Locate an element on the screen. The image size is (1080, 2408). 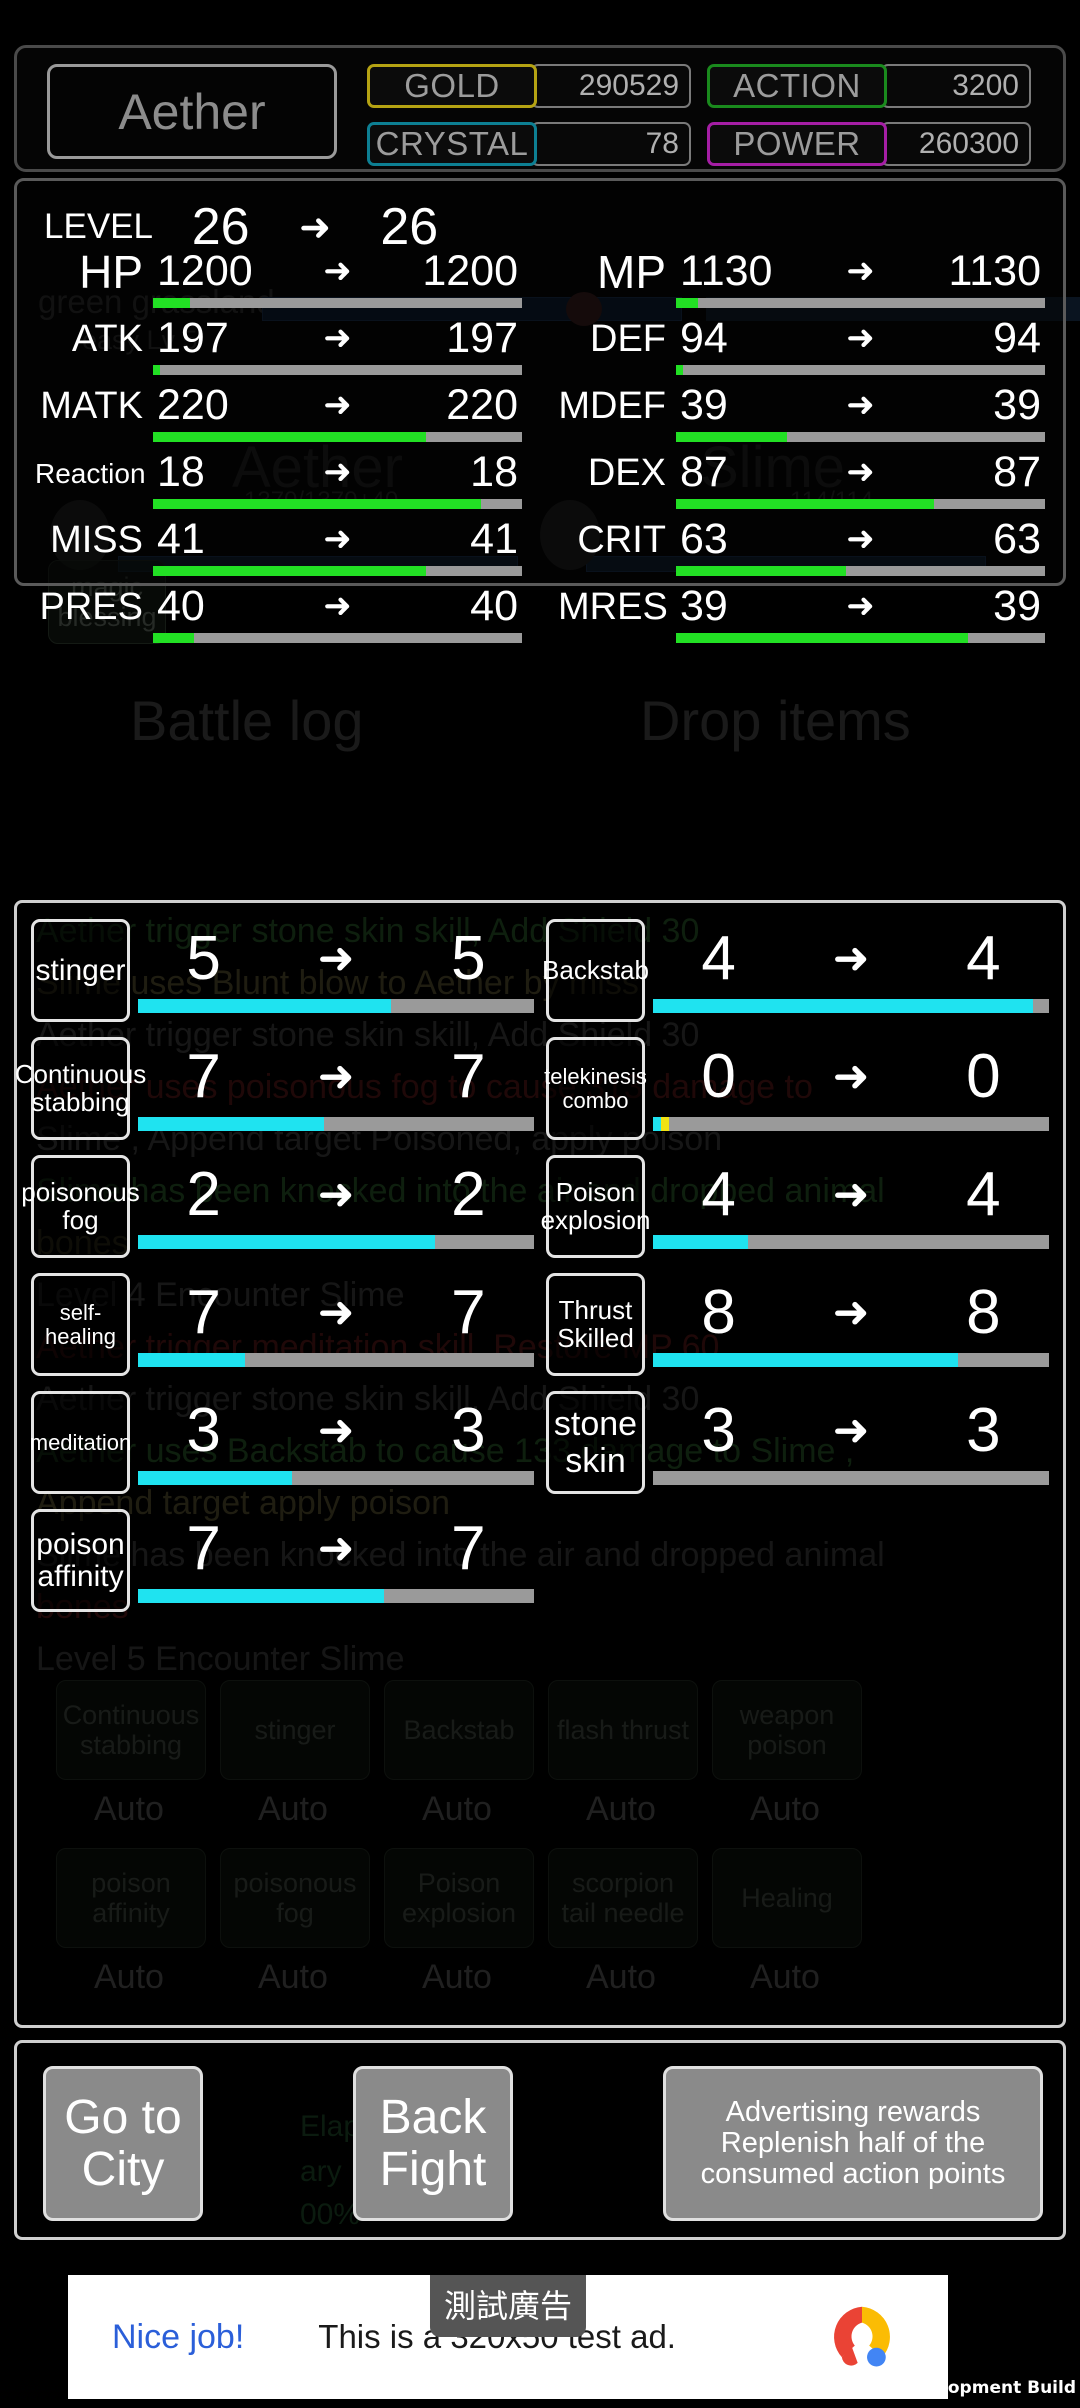
skill-cell-poison-explosion: Poison explosion 4 ➜ 4 is located at coordinates (797, 1208).